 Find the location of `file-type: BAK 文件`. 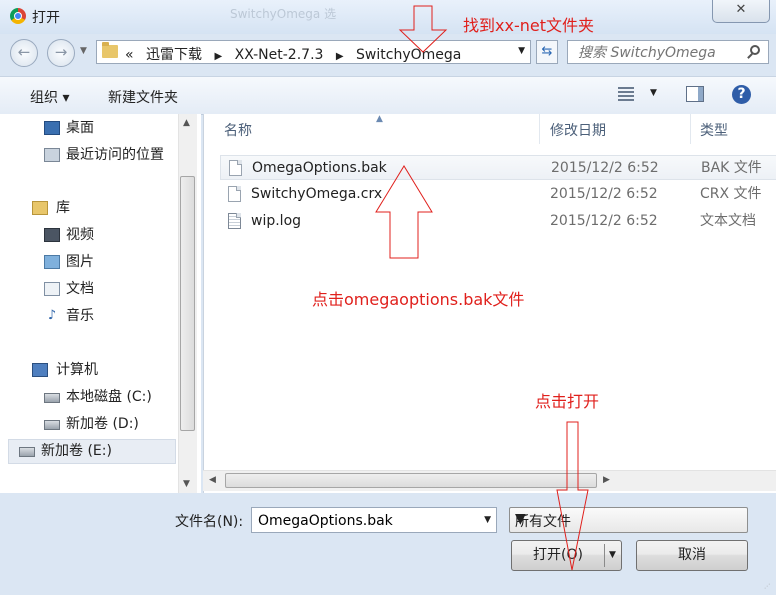

file-type: BAK 文件 is located at coordinates (731, 168).